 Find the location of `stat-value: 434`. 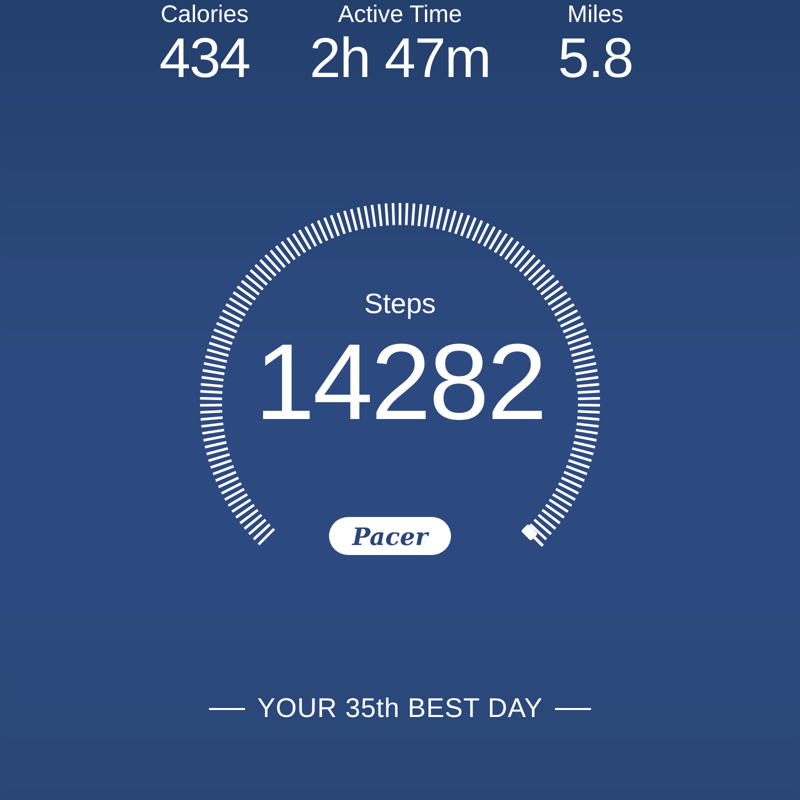

stat-value: 434 is located at coordinates (204, 58).